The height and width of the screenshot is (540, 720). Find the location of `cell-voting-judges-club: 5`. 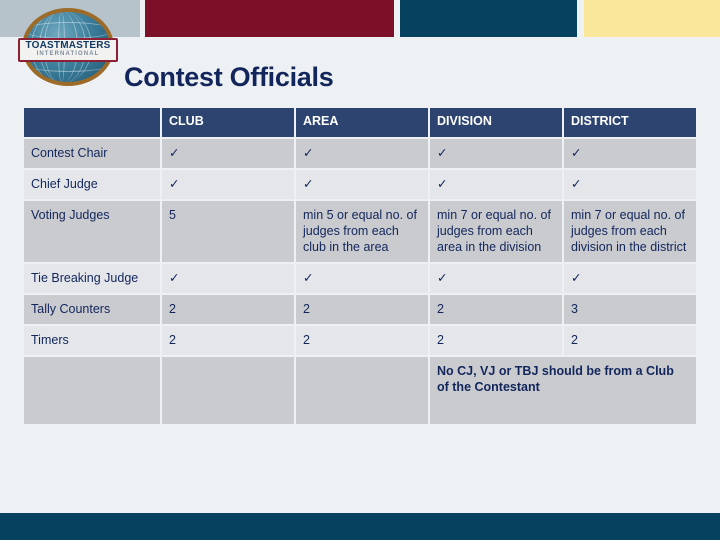

cell-voting-judges-club: 5 is located at coordinates (228, 231).